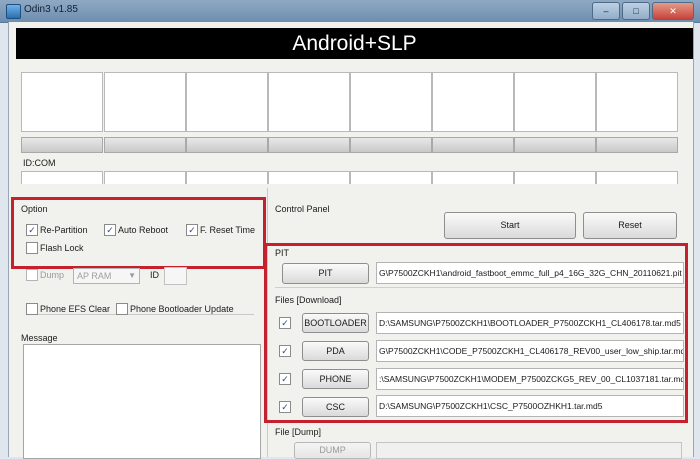  Describe the element at coordinates (122, 309) in the screenshot. I see `phone-bootloader-update-checkbox` at that location.